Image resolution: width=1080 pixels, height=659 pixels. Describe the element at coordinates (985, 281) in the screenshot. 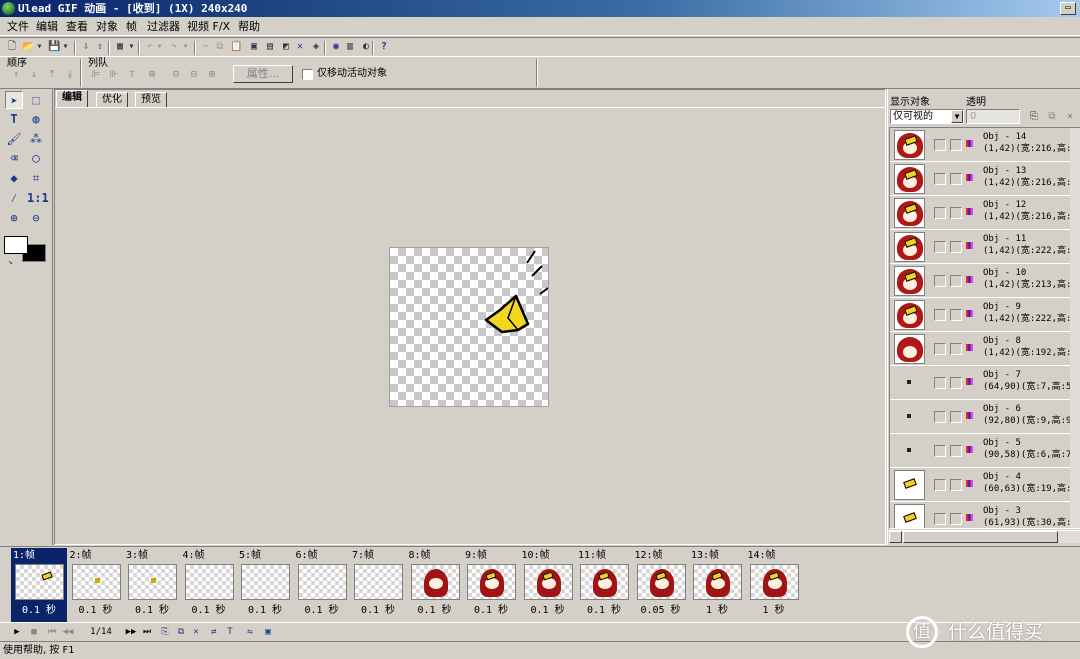

I see `object-row: Obj - 10 (1,42)(宽:213,高:19` at that location.